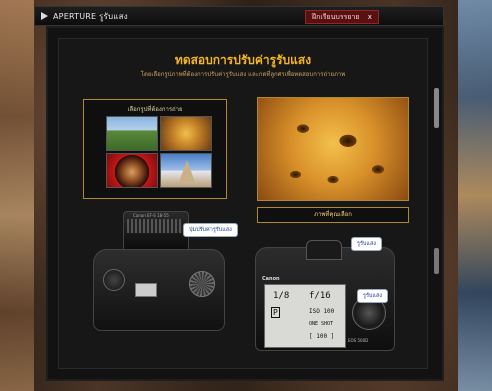 The width and height of the screenshot is (492, 391). I want to click on lesson-tab-label: ฝึกเรียนบรรยาย, so click(336, 17).